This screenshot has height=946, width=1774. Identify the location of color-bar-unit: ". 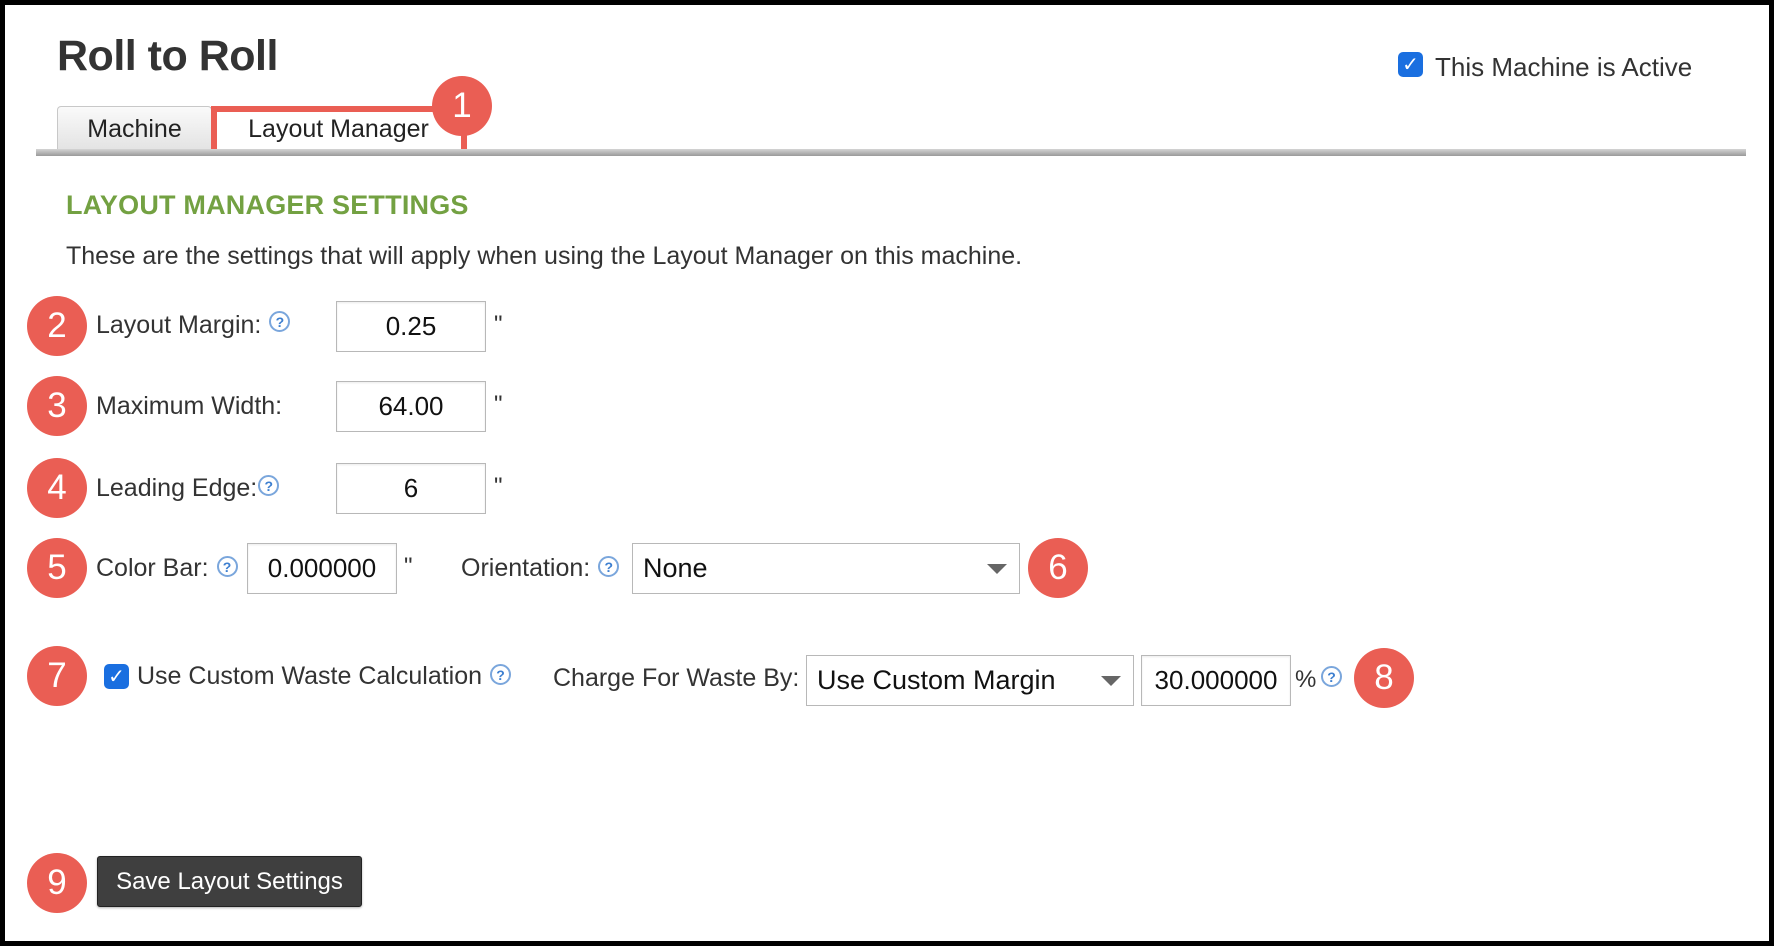
(408, 566).